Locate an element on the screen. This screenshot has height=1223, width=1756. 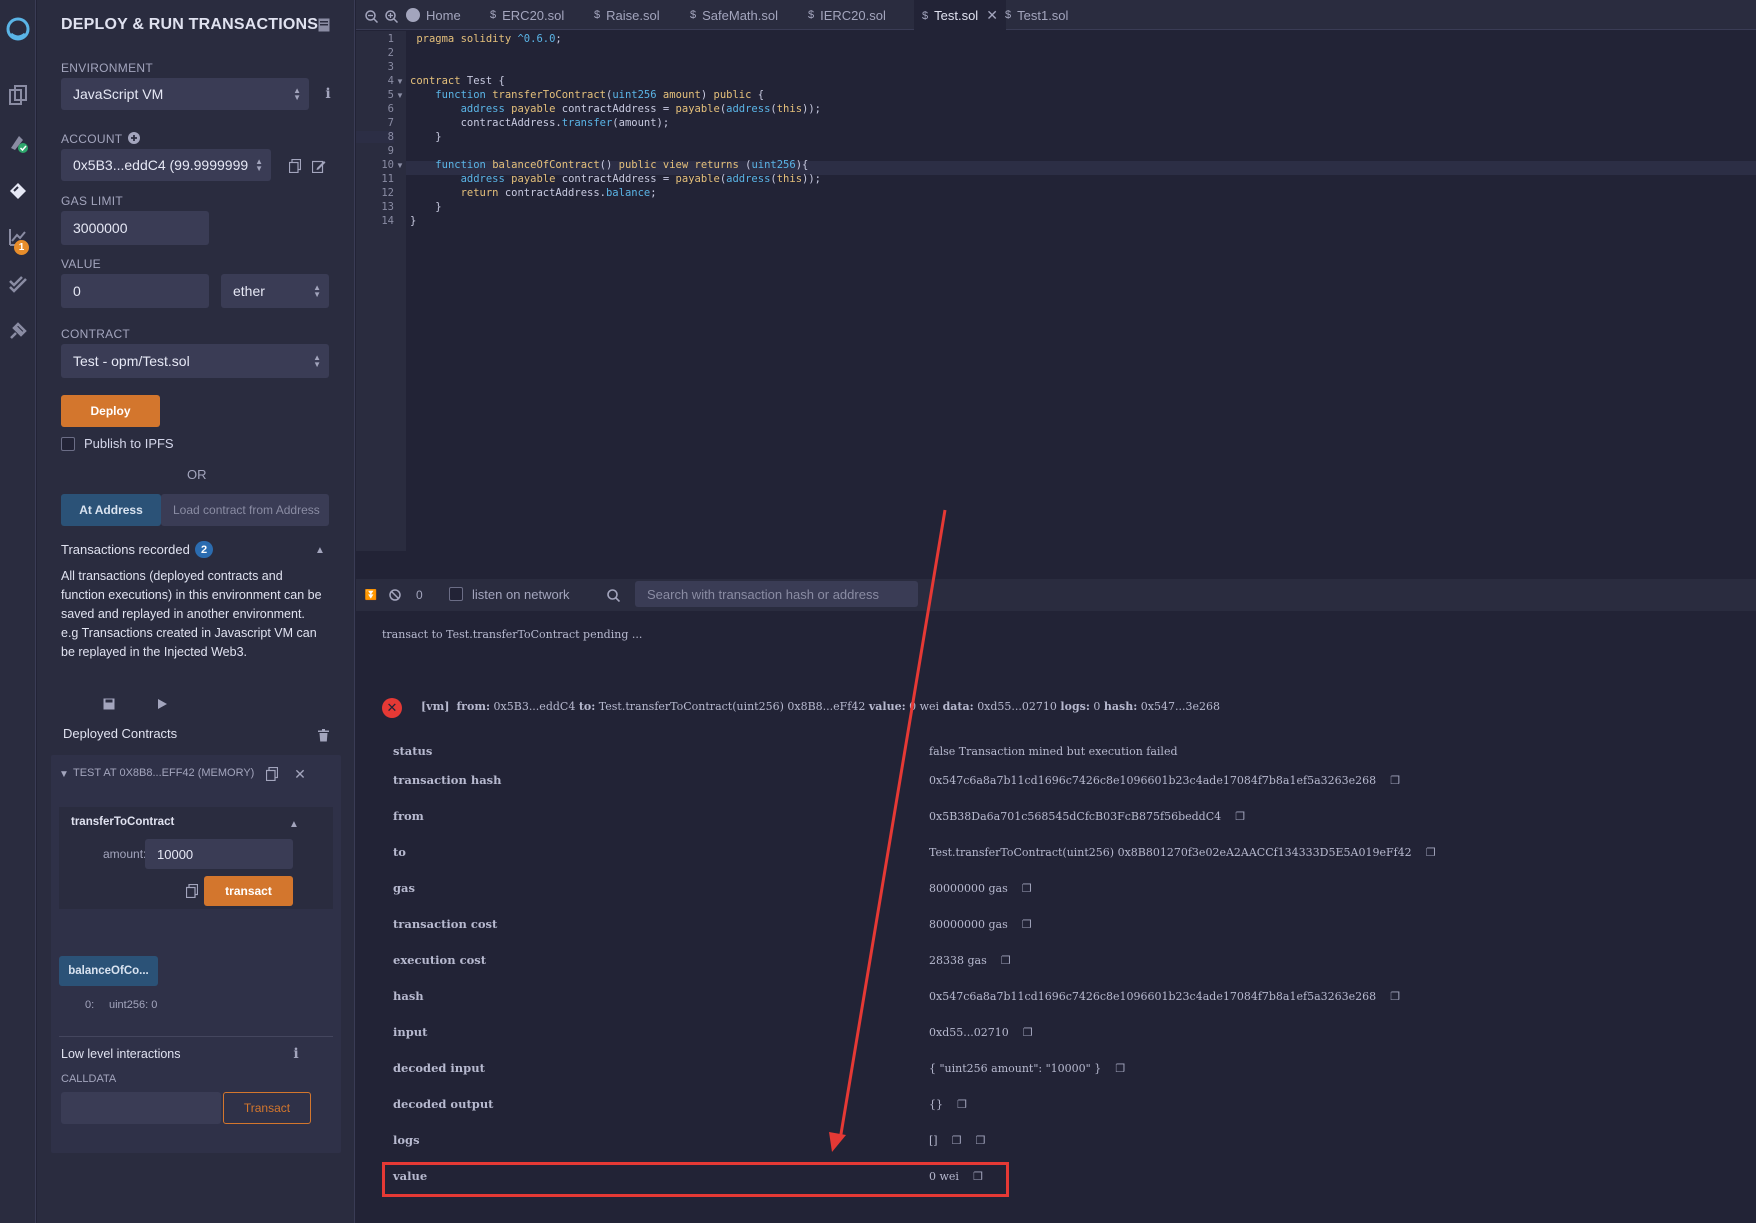
chevron-down-icon: ▼ is located at coordinates (64, 774).